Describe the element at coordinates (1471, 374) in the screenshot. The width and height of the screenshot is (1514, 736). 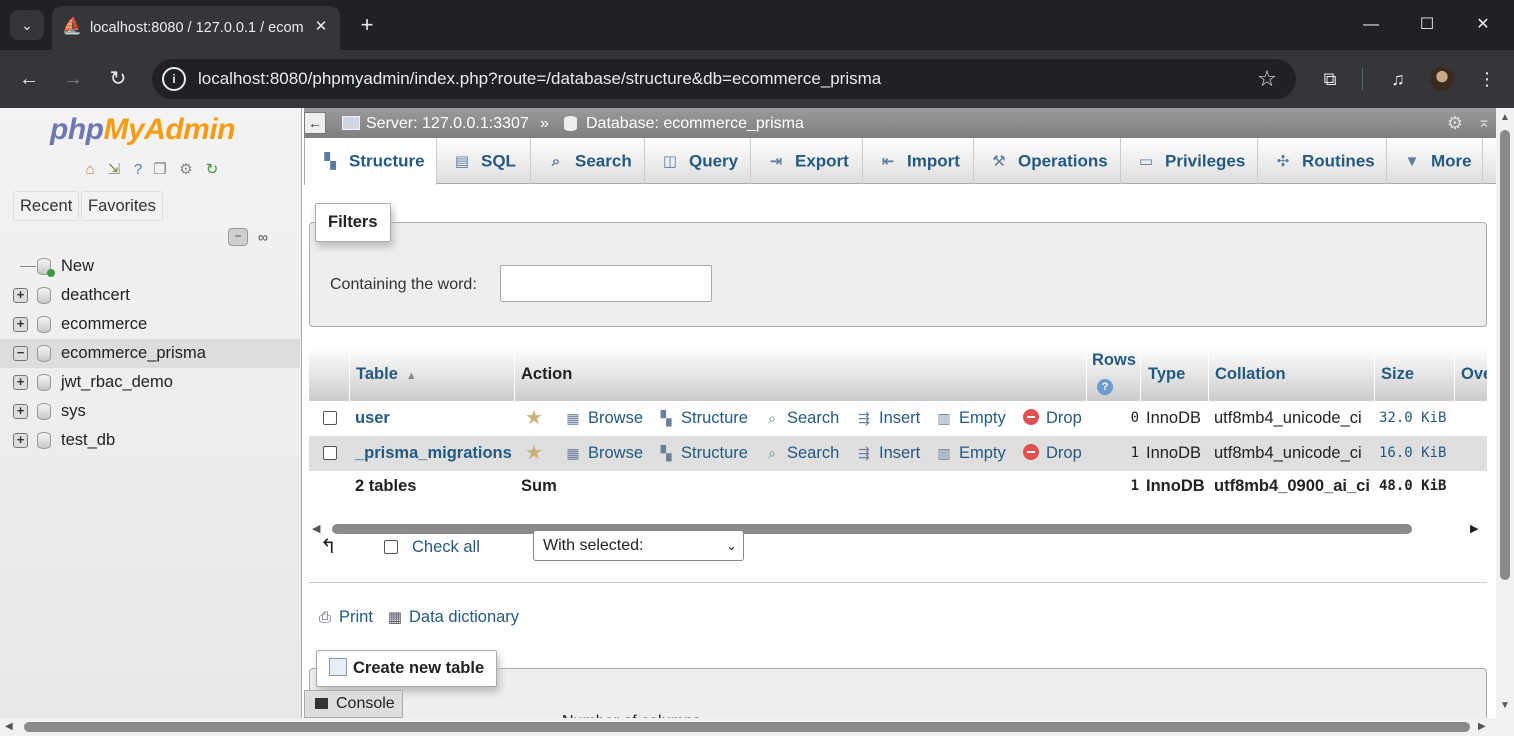
I see `header-overhead: Overhead` at that location.